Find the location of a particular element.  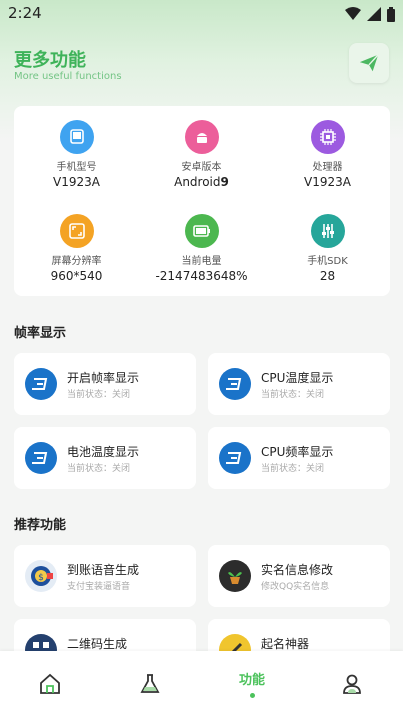

status-bar: 2:24 is located at coordinates (201, 14).